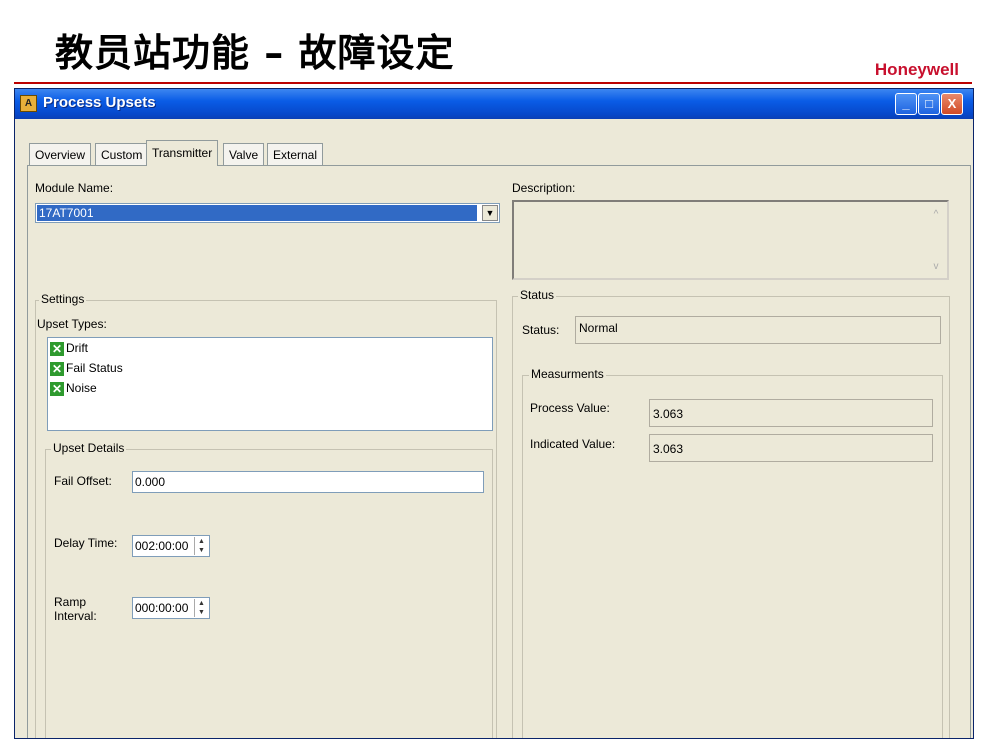  I want to click on window-titlebar: A Process Upsets _ □ X, so click(494, 104).